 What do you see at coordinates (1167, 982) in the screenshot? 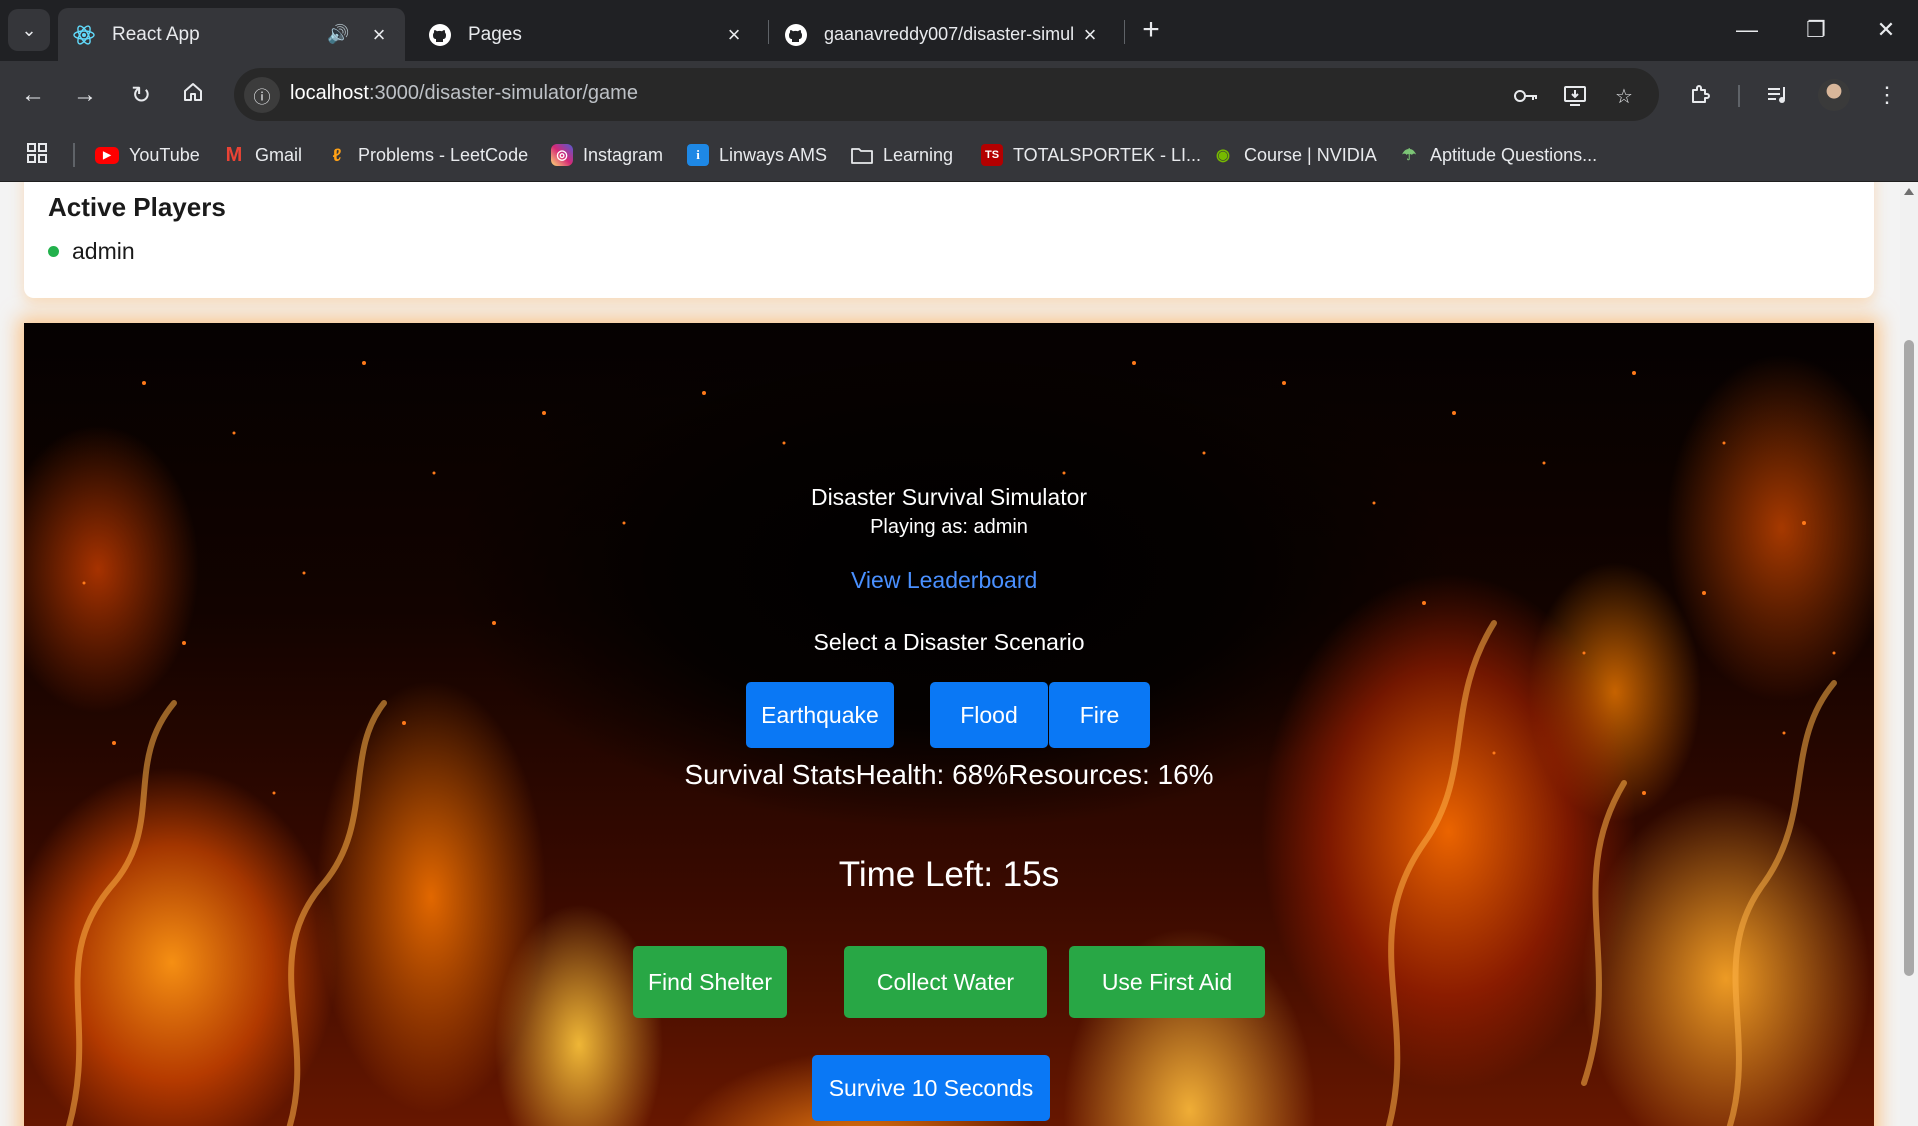
I see `use-first-aid-button: Use First Aid` at bounding box center [1167, 982].